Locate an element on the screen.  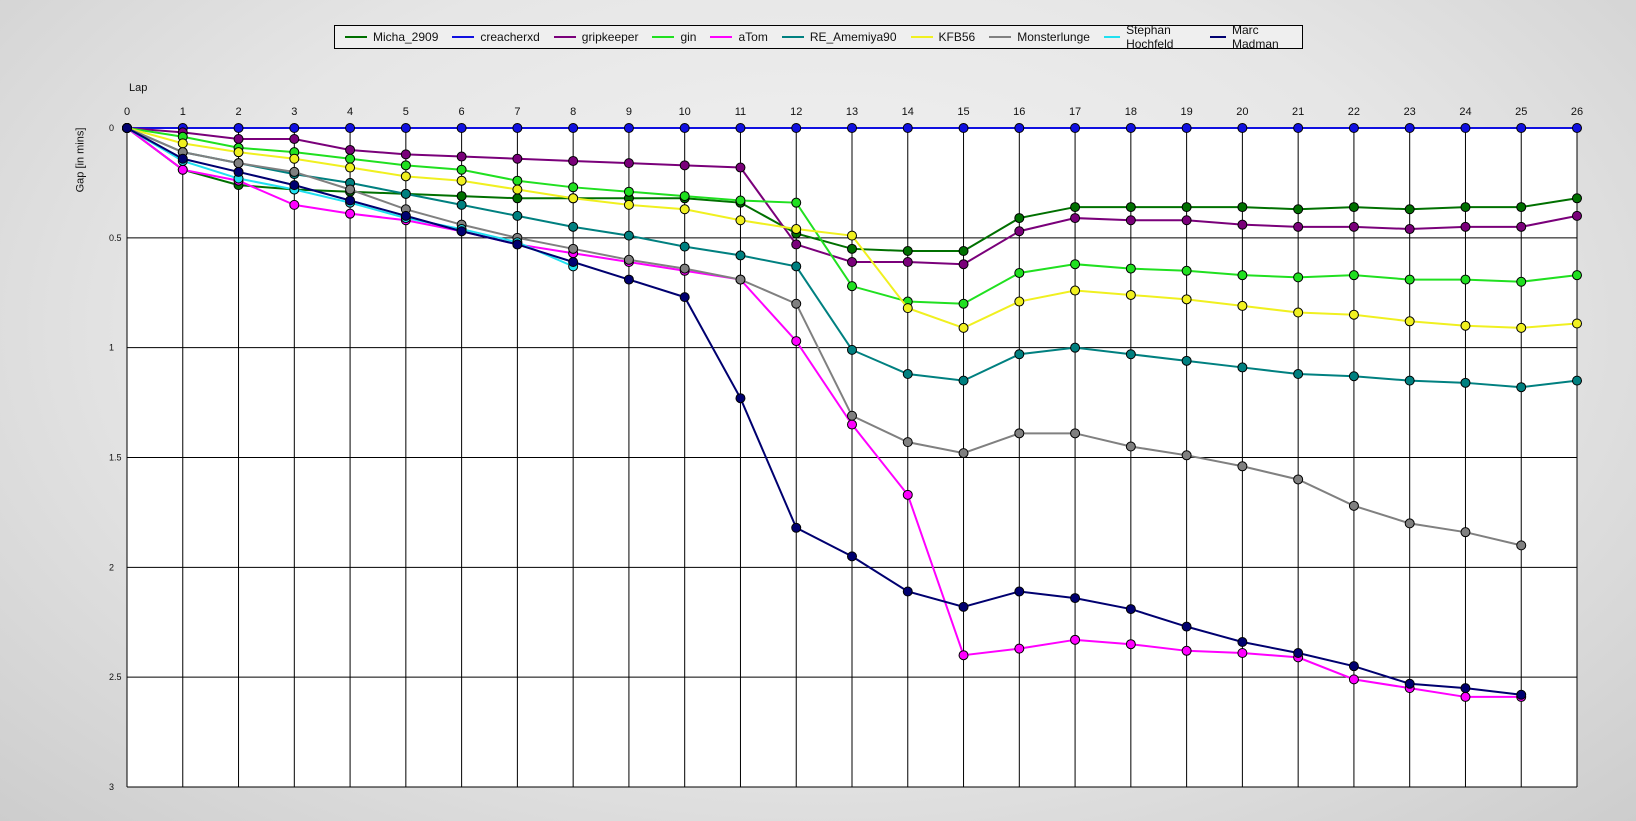
x-tick-label: 14 is located at coordinates (908, 112).